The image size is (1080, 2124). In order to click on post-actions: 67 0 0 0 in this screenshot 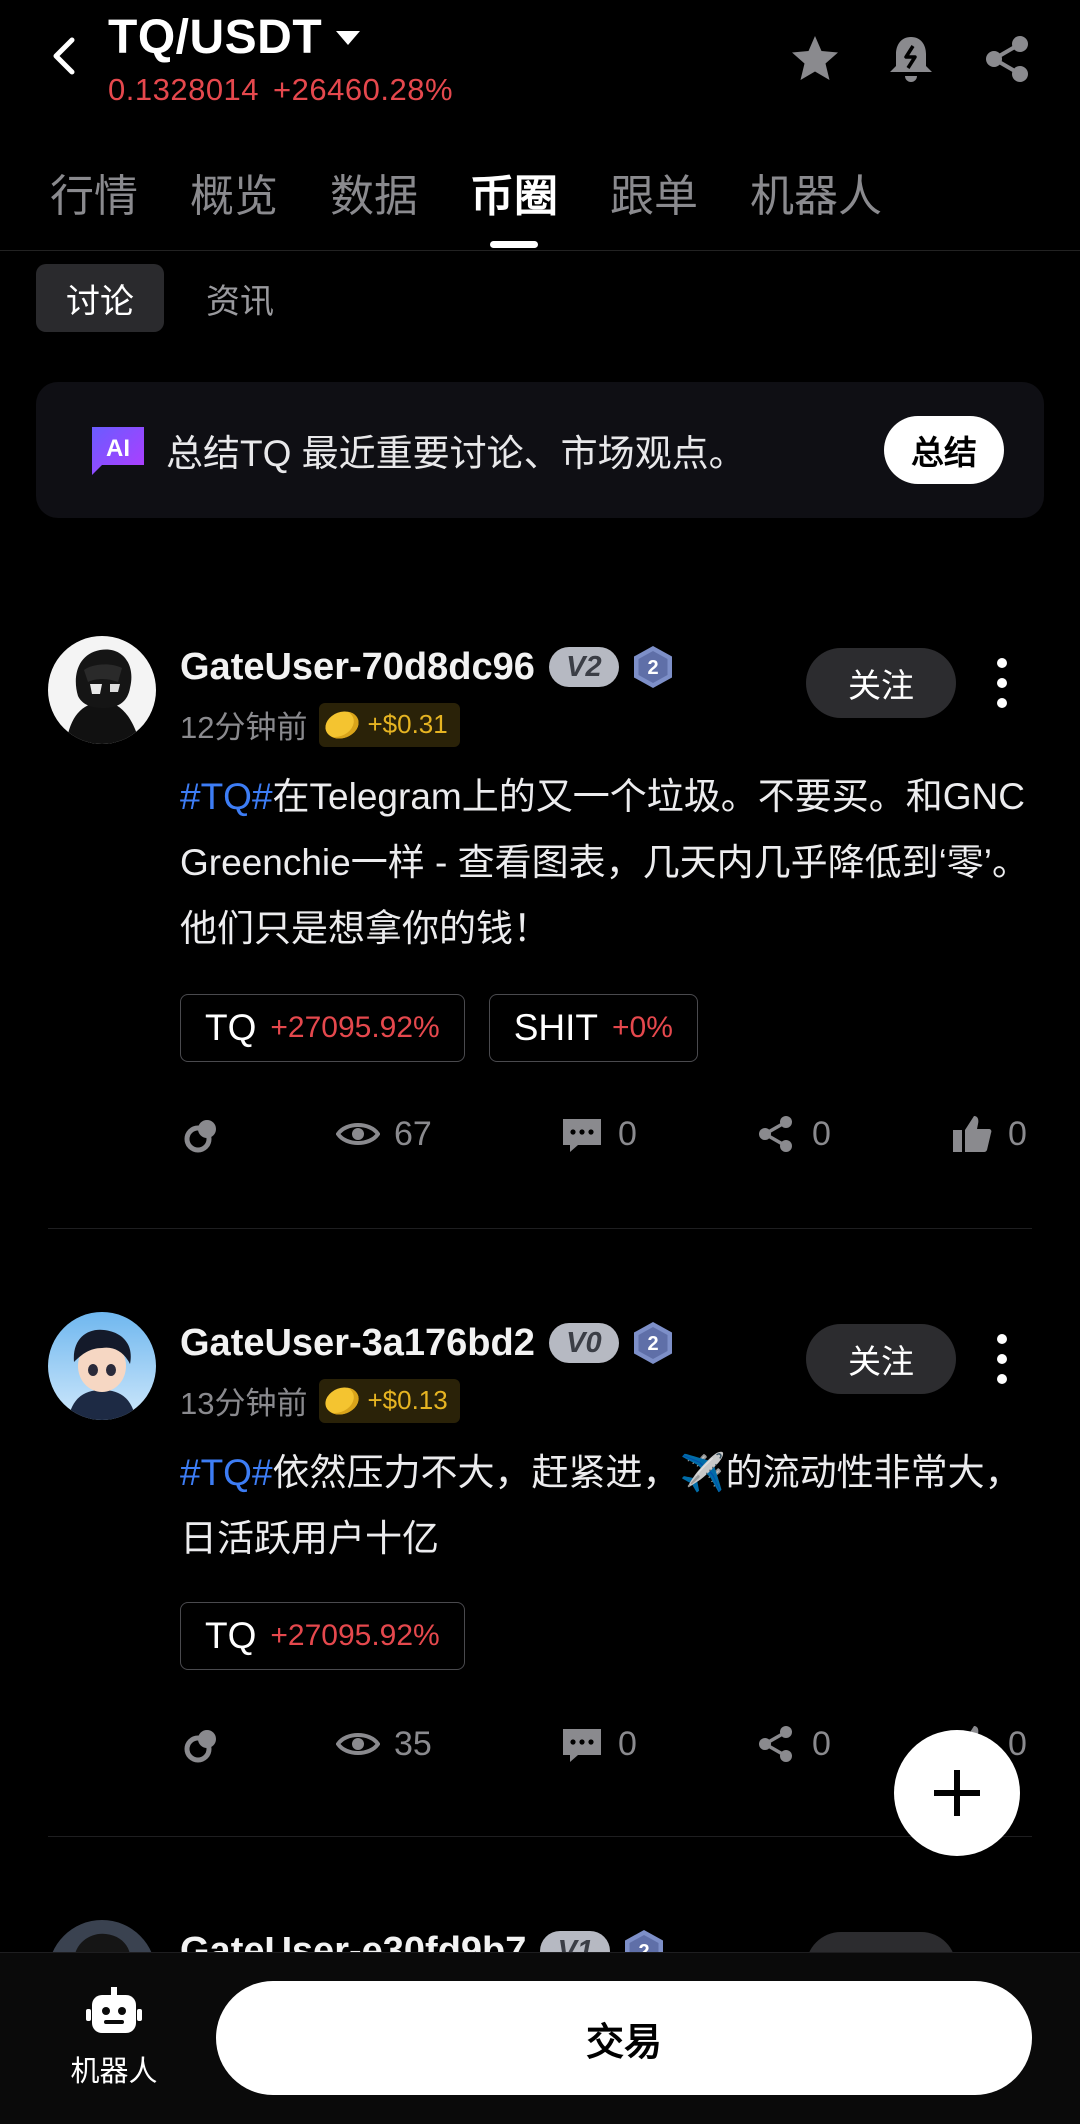, I will do `click(605, 1137)`.